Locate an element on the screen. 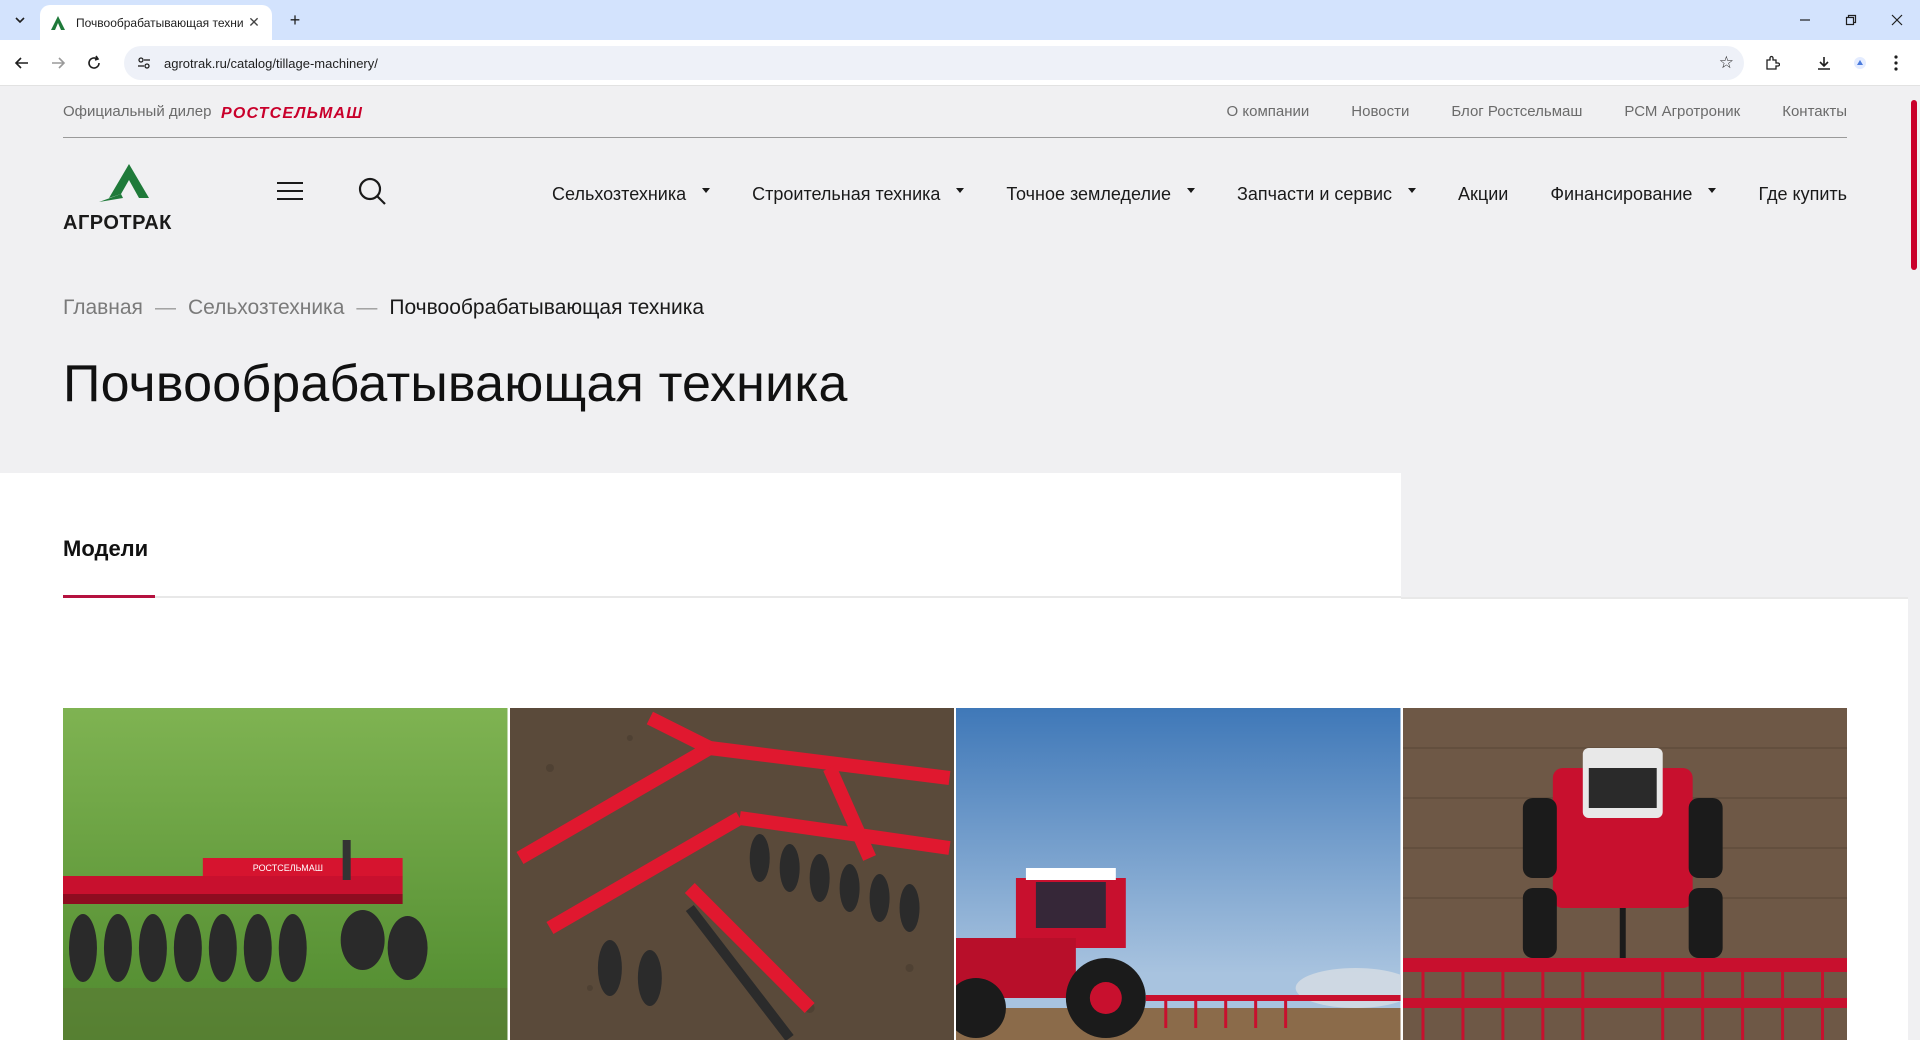 The width and height of the screenshot is (1920, 1040). extensions-icon is located at coordinates (1772, 63).